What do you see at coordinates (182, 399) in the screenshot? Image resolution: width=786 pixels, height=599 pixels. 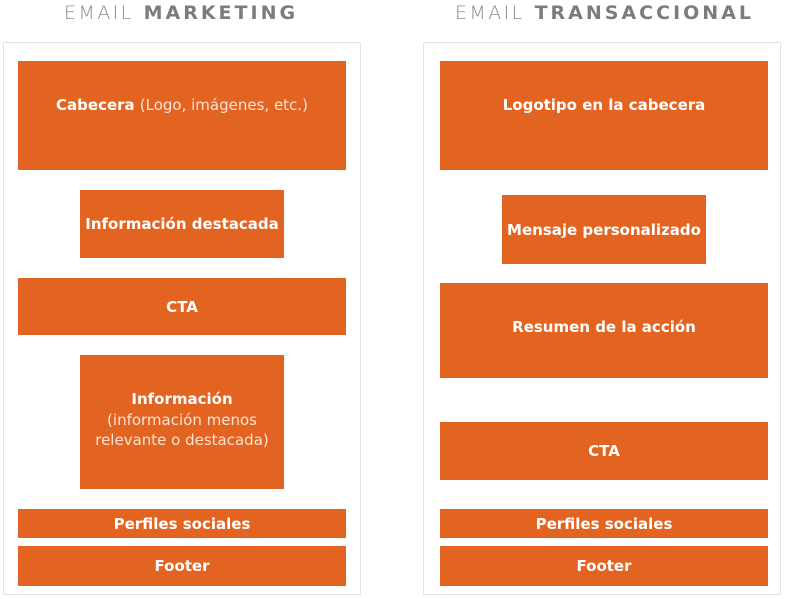 I see `block-label: Información` at bounding box center [182, 399].